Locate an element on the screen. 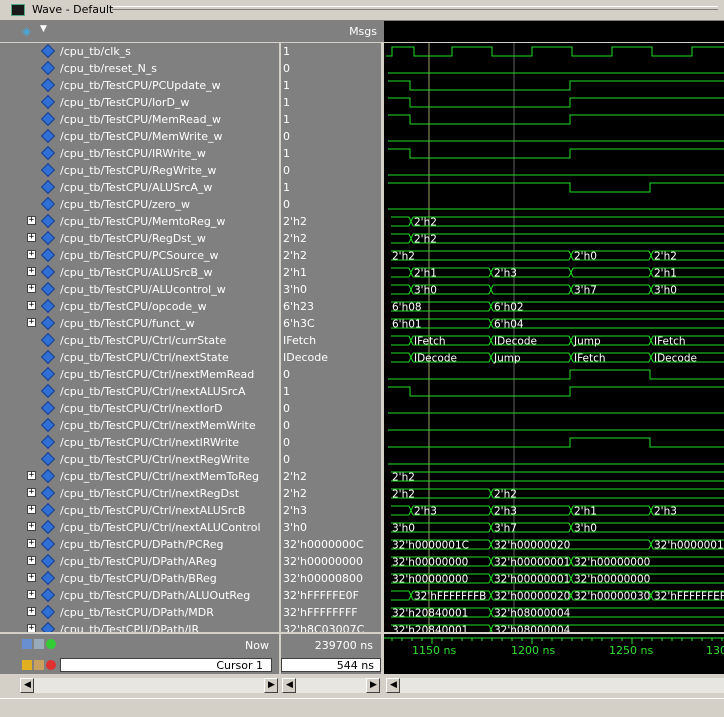 The image size is (724, 717). signal-value-row: IFetch is located at coordinates (331, 340).